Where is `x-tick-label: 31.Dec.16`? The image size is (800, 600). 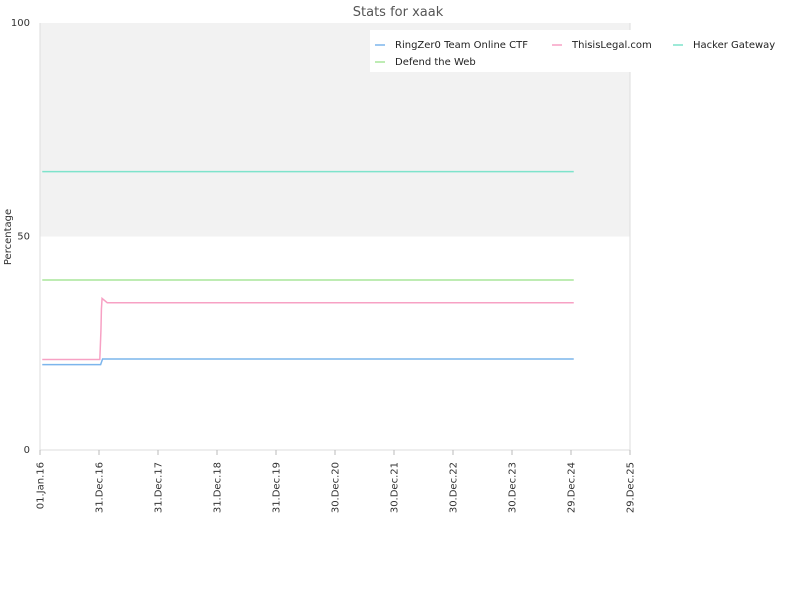 x-tick-label: 31.Dec.16 is located at coordinates (100, 487).